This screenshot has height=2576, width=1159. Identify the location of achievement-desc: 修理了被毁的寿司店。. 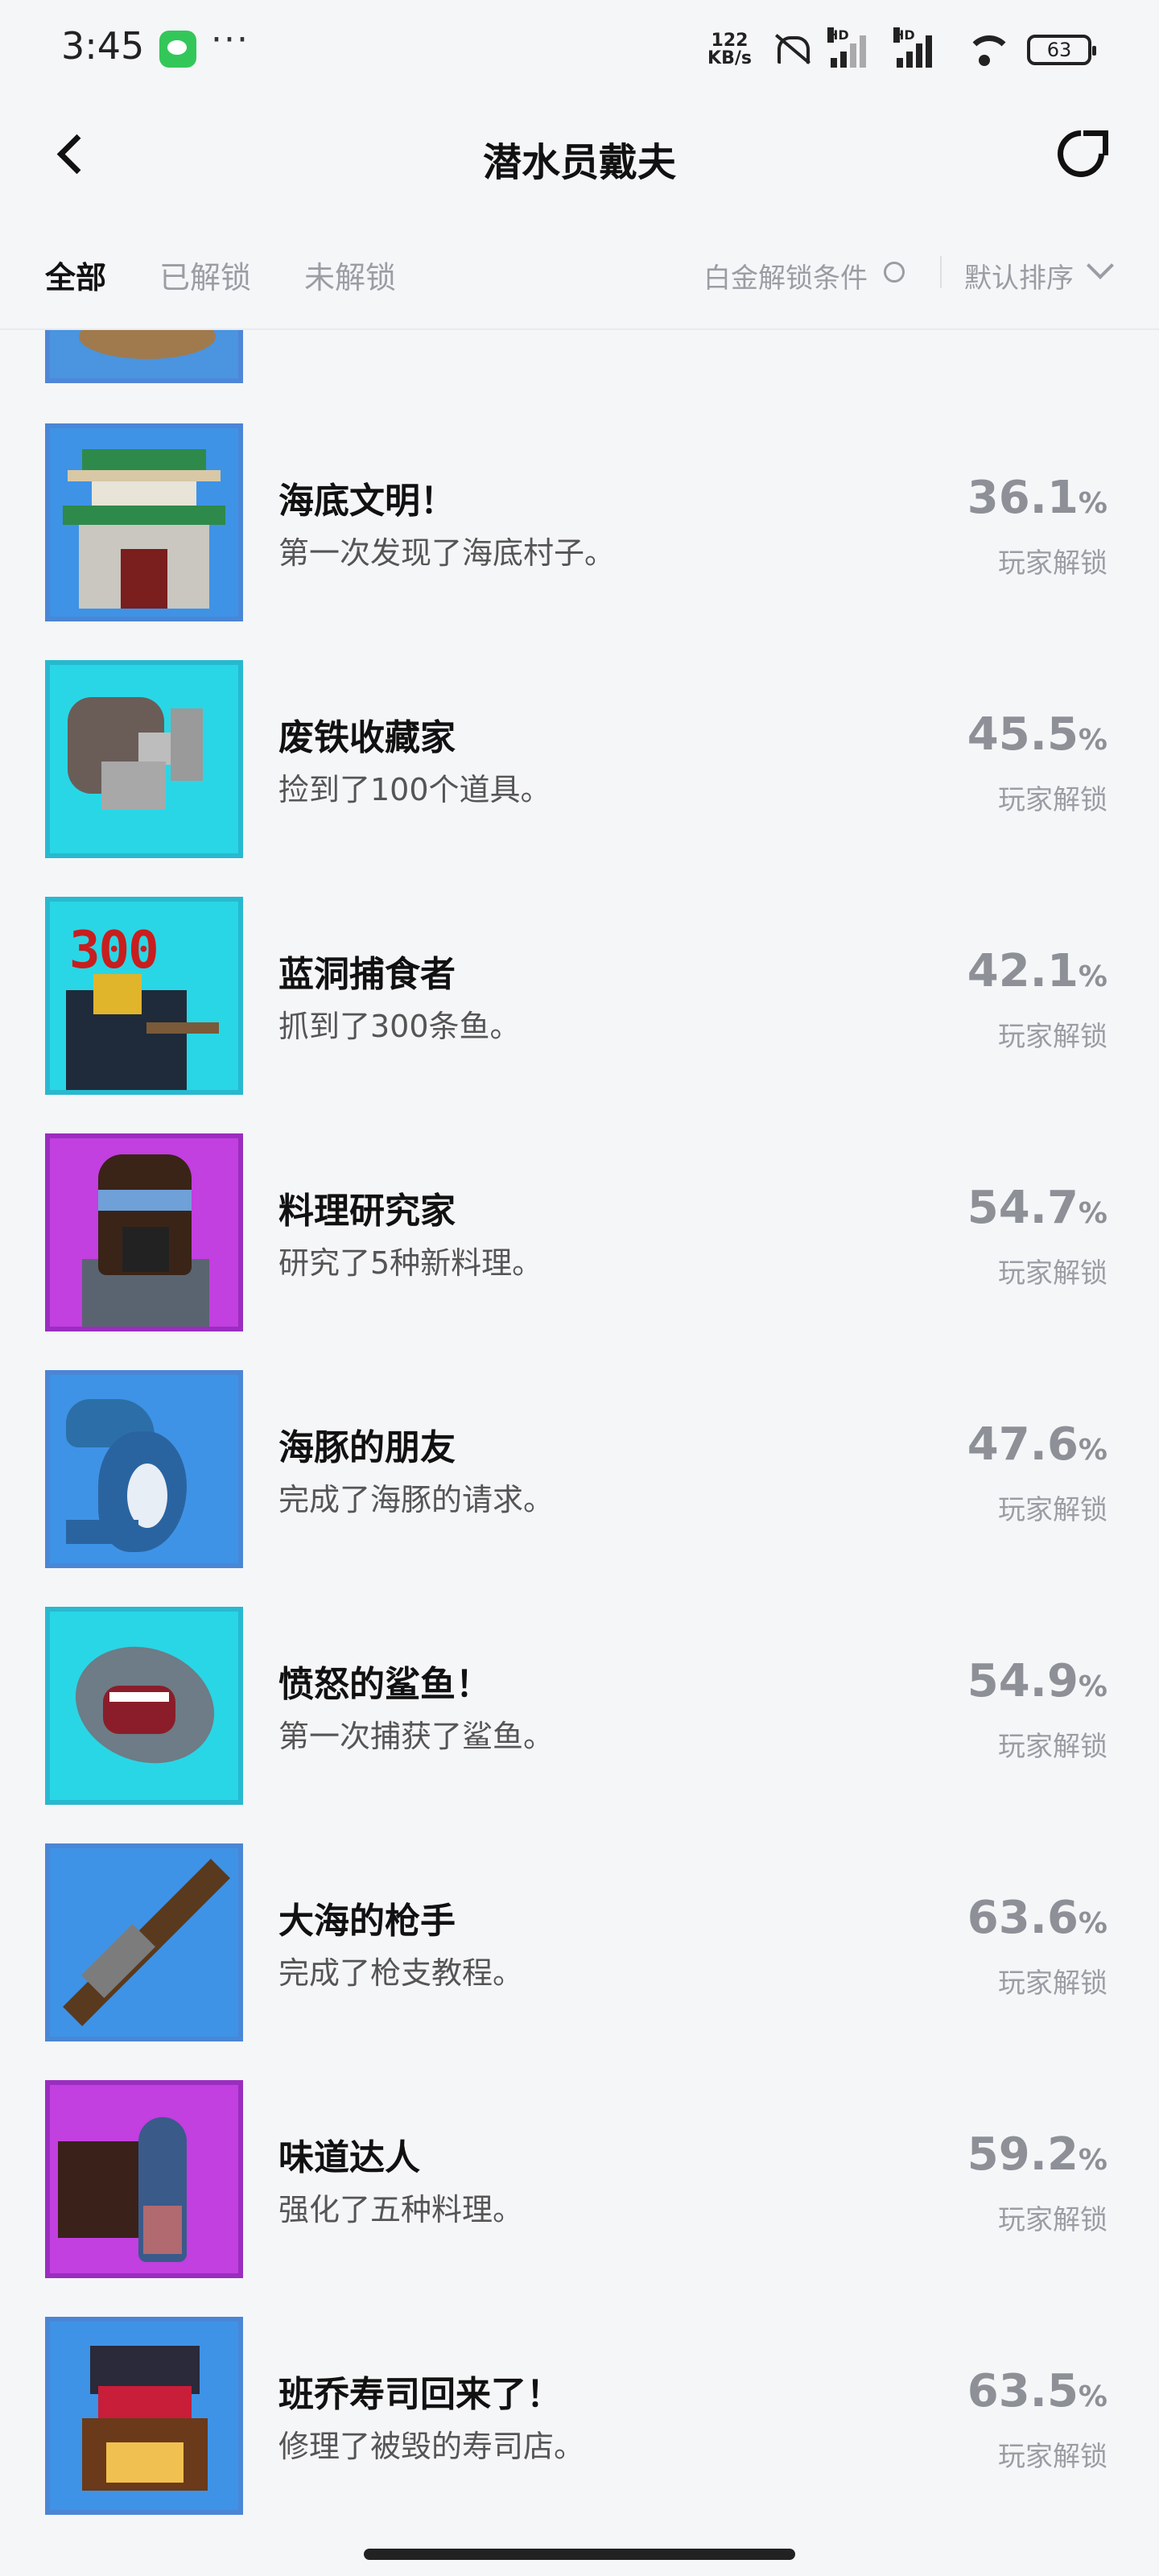
(431, 2446).